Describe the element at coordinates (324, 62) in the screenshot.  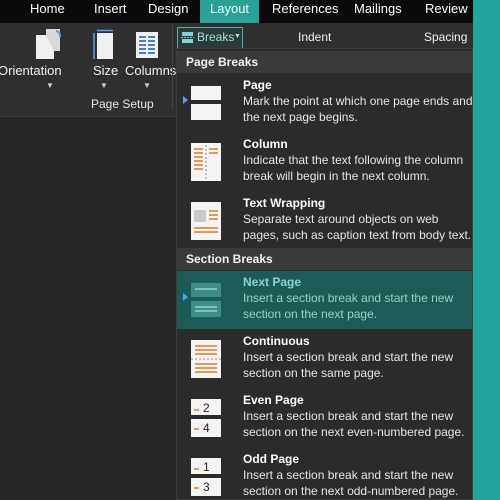
I see `page-breaks-header: Page Breaks` at that location.